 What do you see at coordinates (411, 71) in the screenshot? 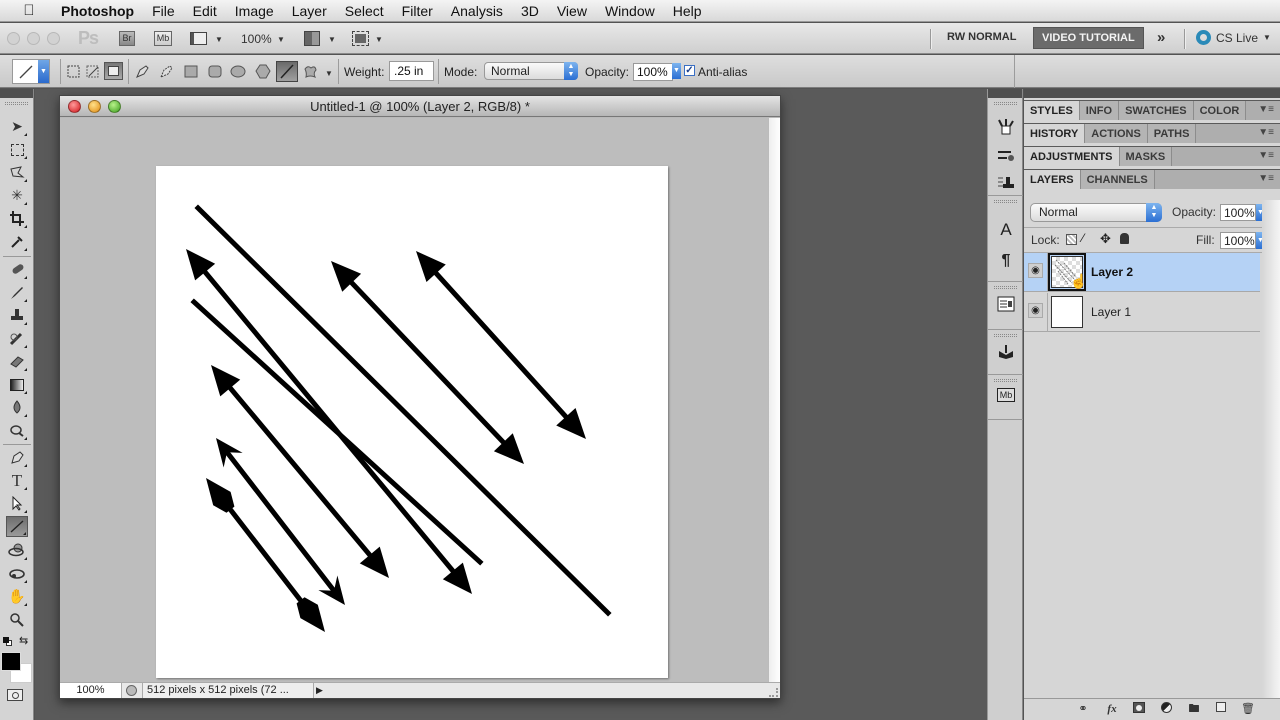
I see `weight-input: .25 in` at bounding box center [411, 71].